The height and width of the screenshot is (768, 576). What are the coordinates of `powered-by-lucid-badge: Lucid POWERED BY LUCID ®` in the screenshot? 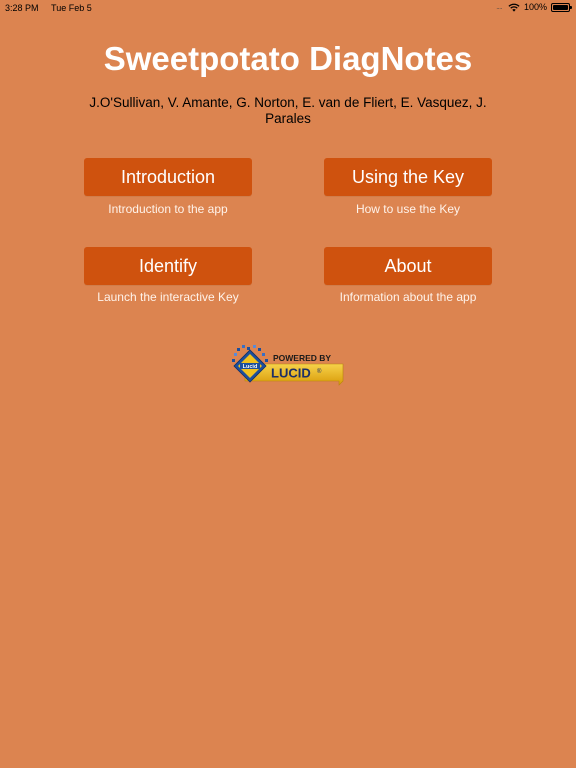 It's located at (289, 366).